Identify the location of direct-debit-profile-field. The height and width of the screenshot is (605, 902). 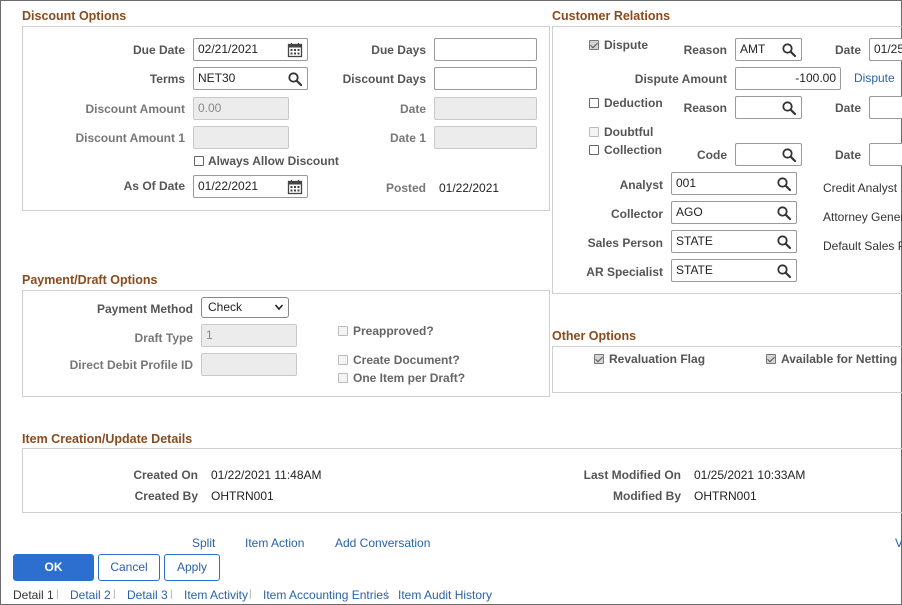
(249, 364).